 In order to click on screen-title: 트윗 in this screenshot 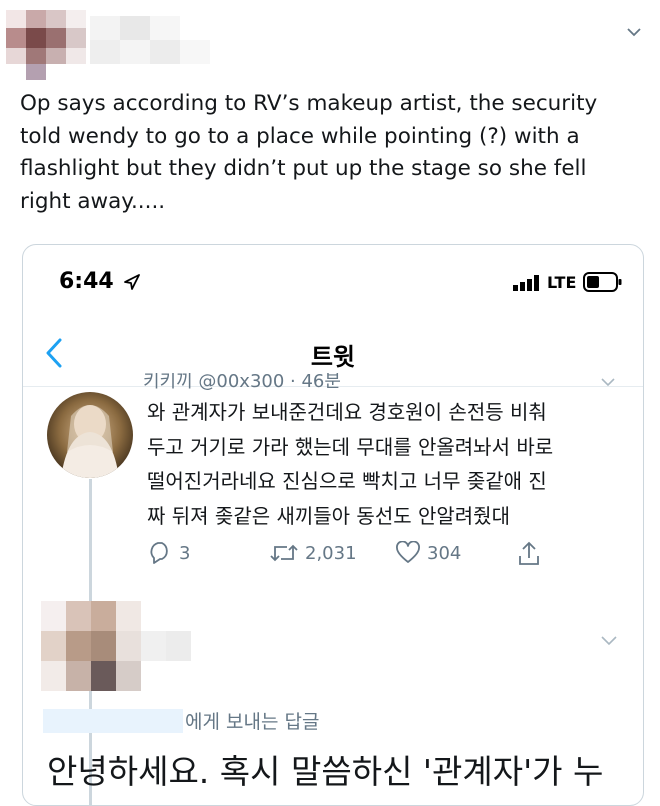, I will do `click(333, 357)`.